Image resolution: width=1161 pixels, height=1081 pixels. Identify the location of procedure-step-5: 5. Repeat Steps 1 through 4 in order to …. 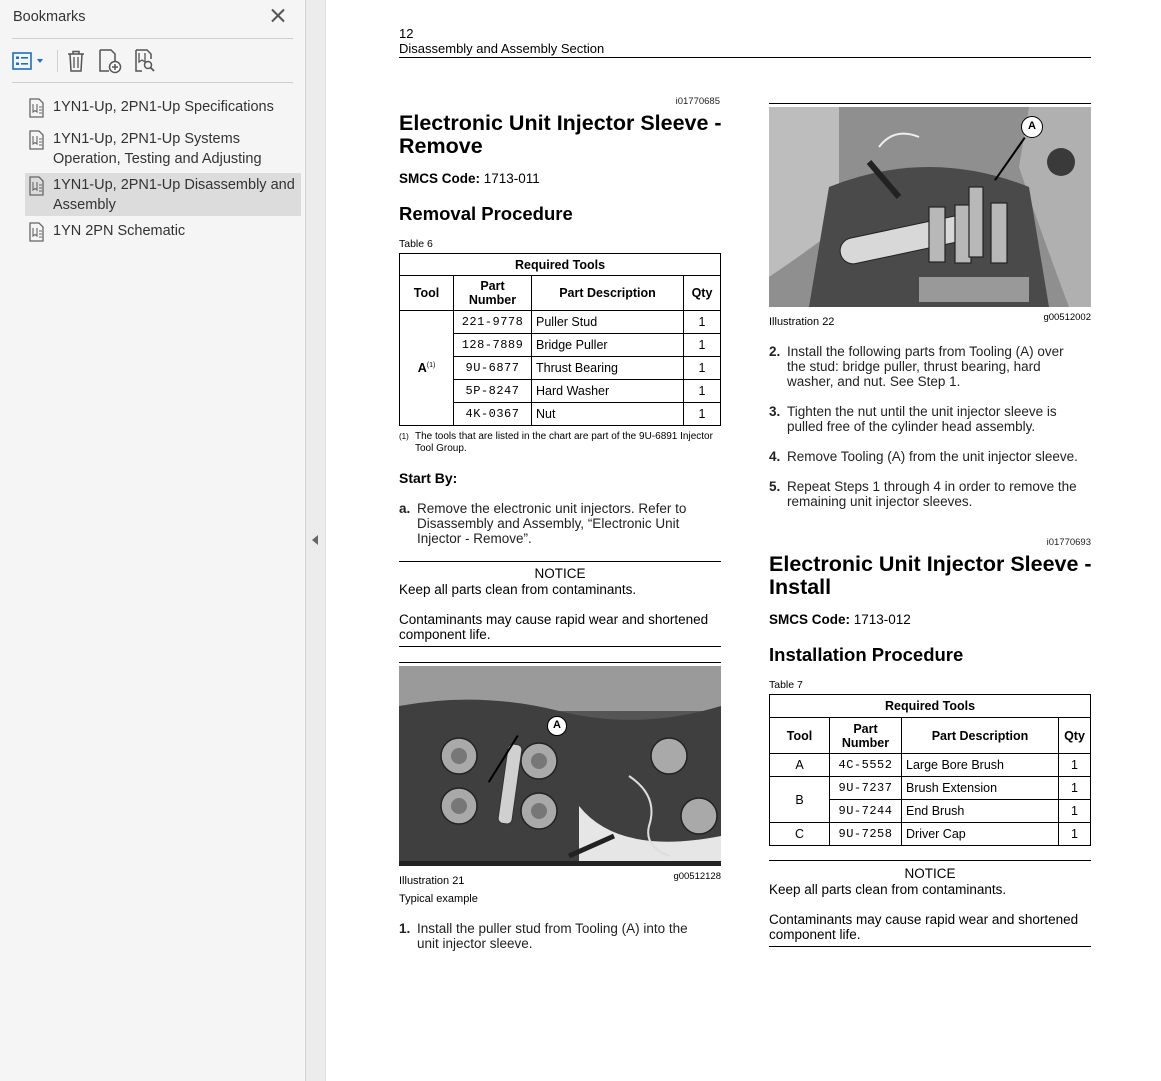
(923, 494).